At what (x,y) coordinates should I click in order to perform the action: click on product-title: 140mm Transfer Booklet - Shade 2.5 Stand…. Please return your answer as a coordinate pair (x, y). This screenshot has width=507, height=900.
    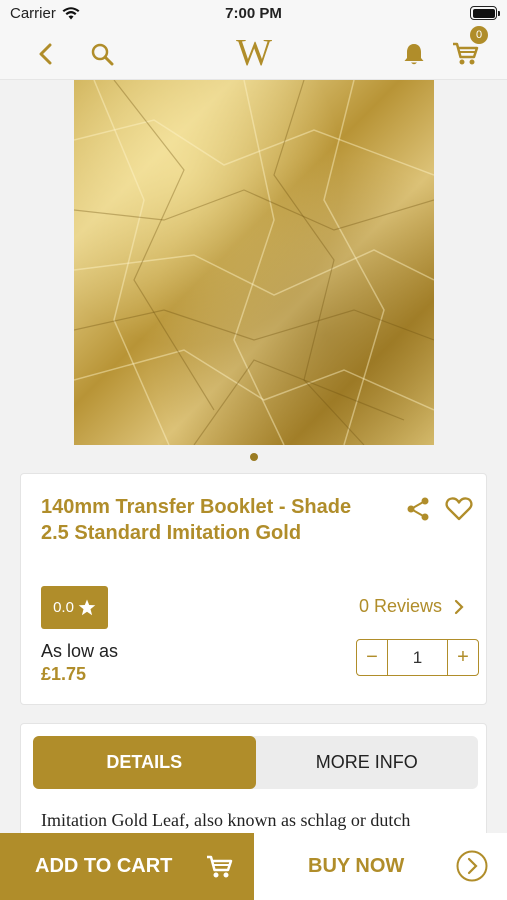
    Looking at the image, I should click on (196, 520).